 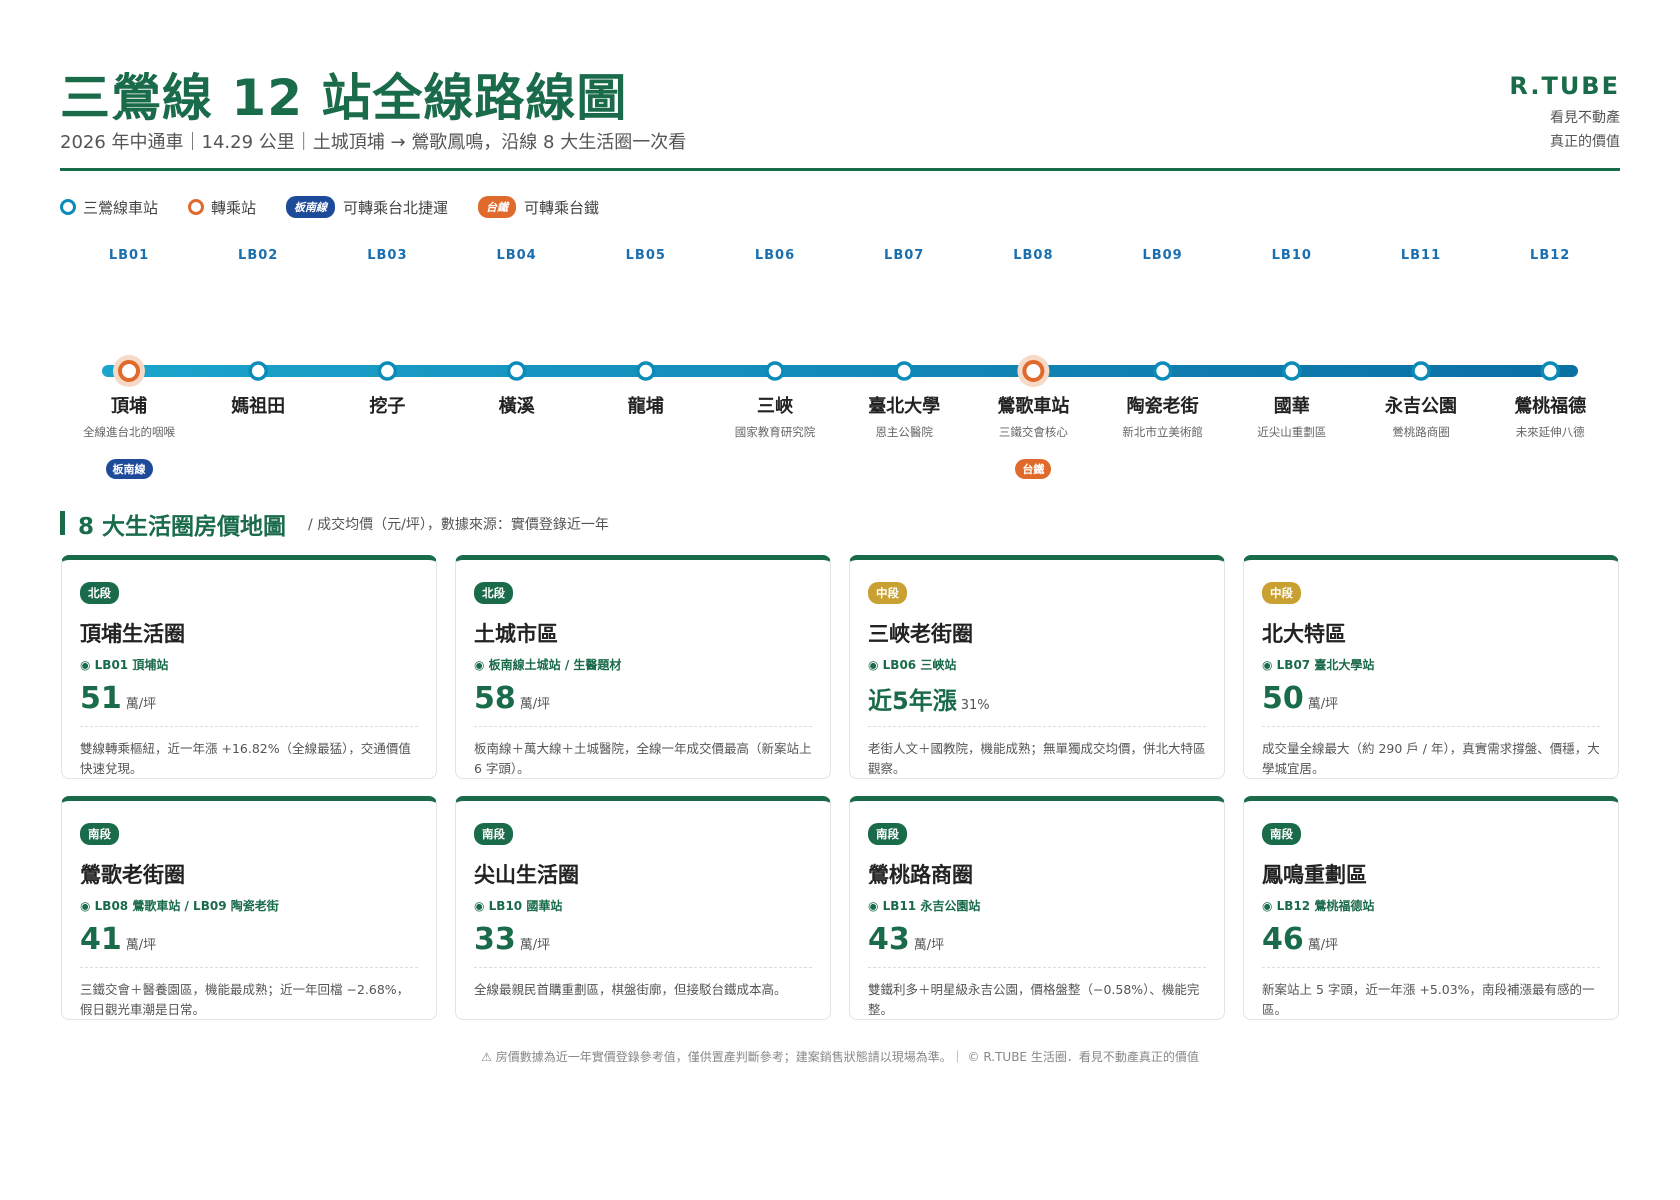 I want to click on station-label-lb01: 頂埔全線進台北的咽喉板南線, so click(x=129, y=435).